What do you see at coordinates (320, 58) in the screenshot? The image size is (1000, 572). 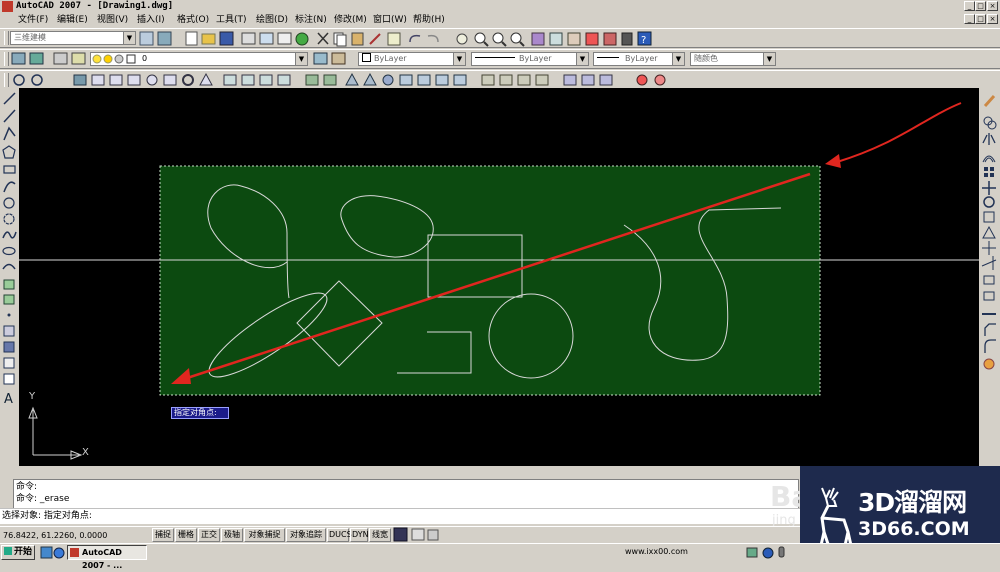 I see `layer-previous-icon` at bounding box center [320, 58].